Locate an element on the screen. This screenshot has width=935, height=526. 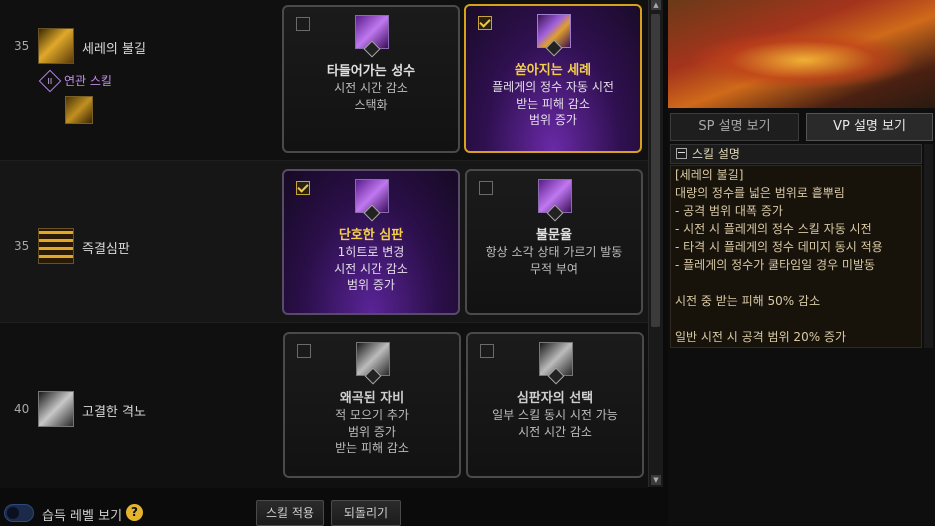
vertical-scrollbar: ▲ ▼ is located at coordinates (655, 243).